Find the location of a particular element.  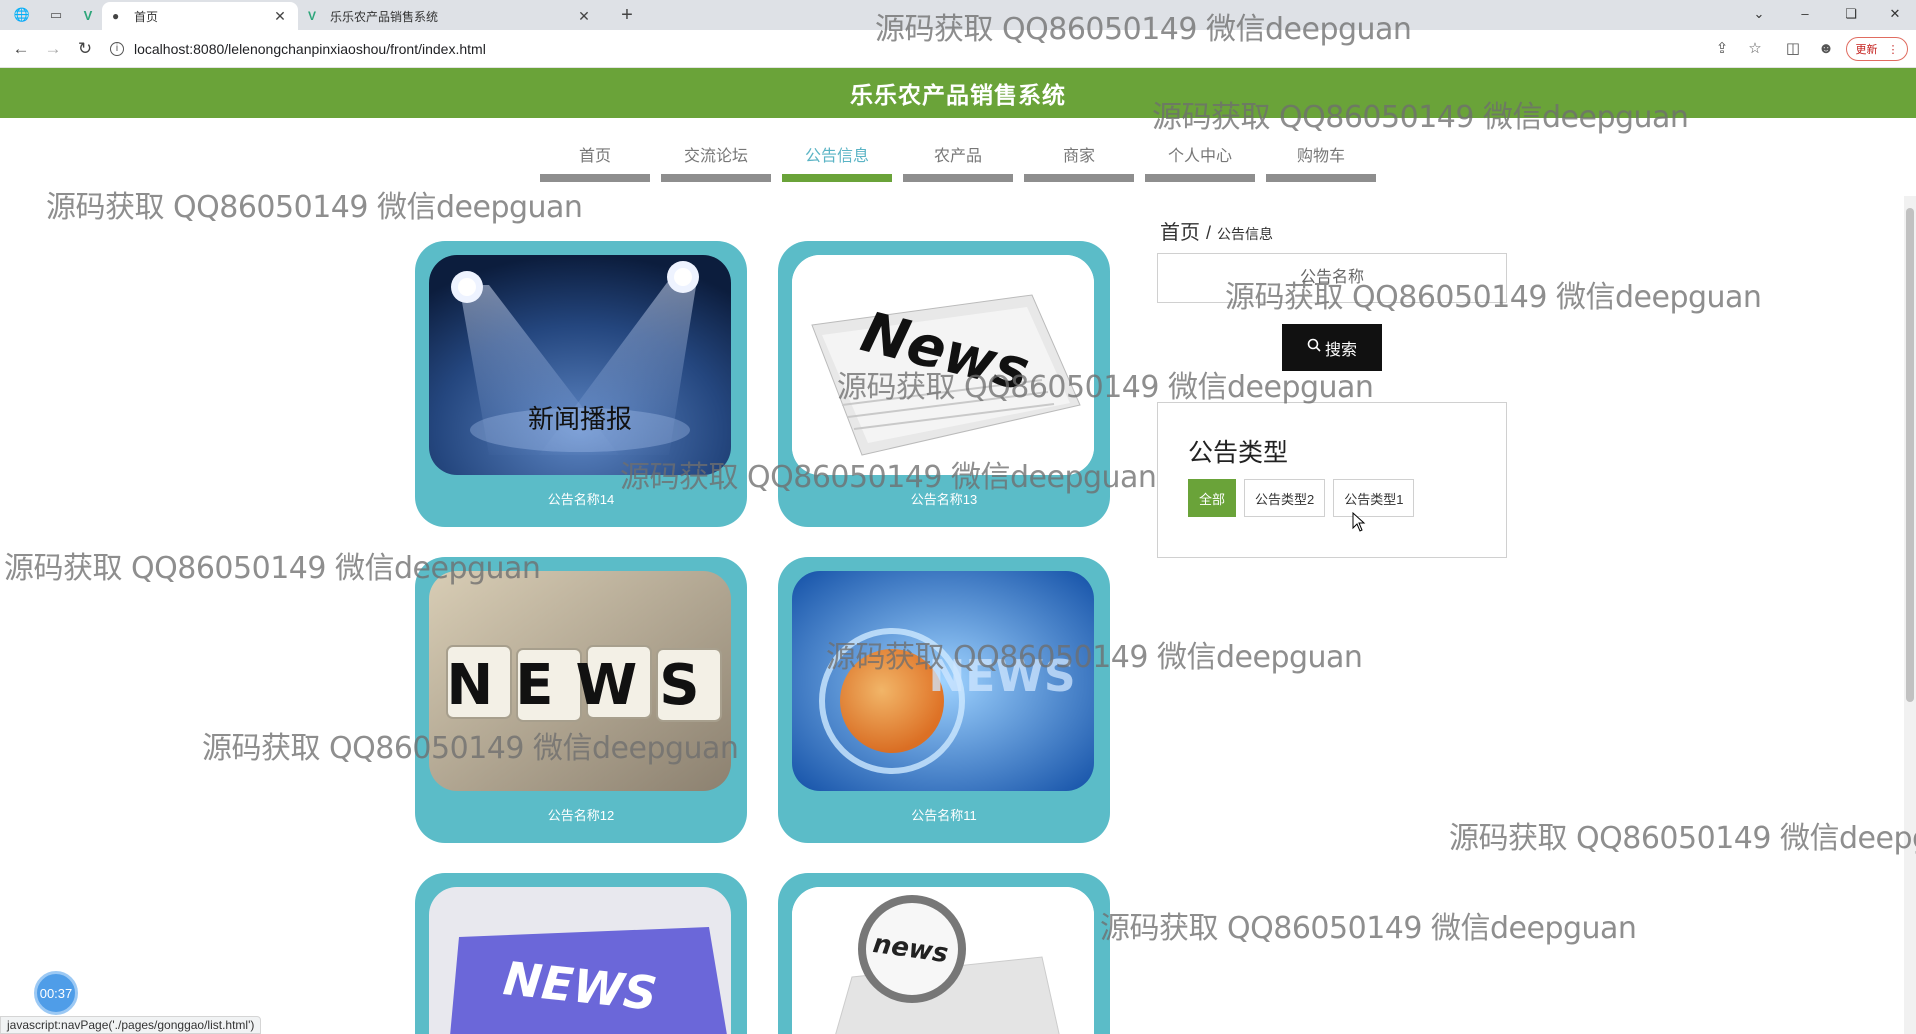

type-filter-type2: 公告类型2 is located at coordinates (1285, 498).